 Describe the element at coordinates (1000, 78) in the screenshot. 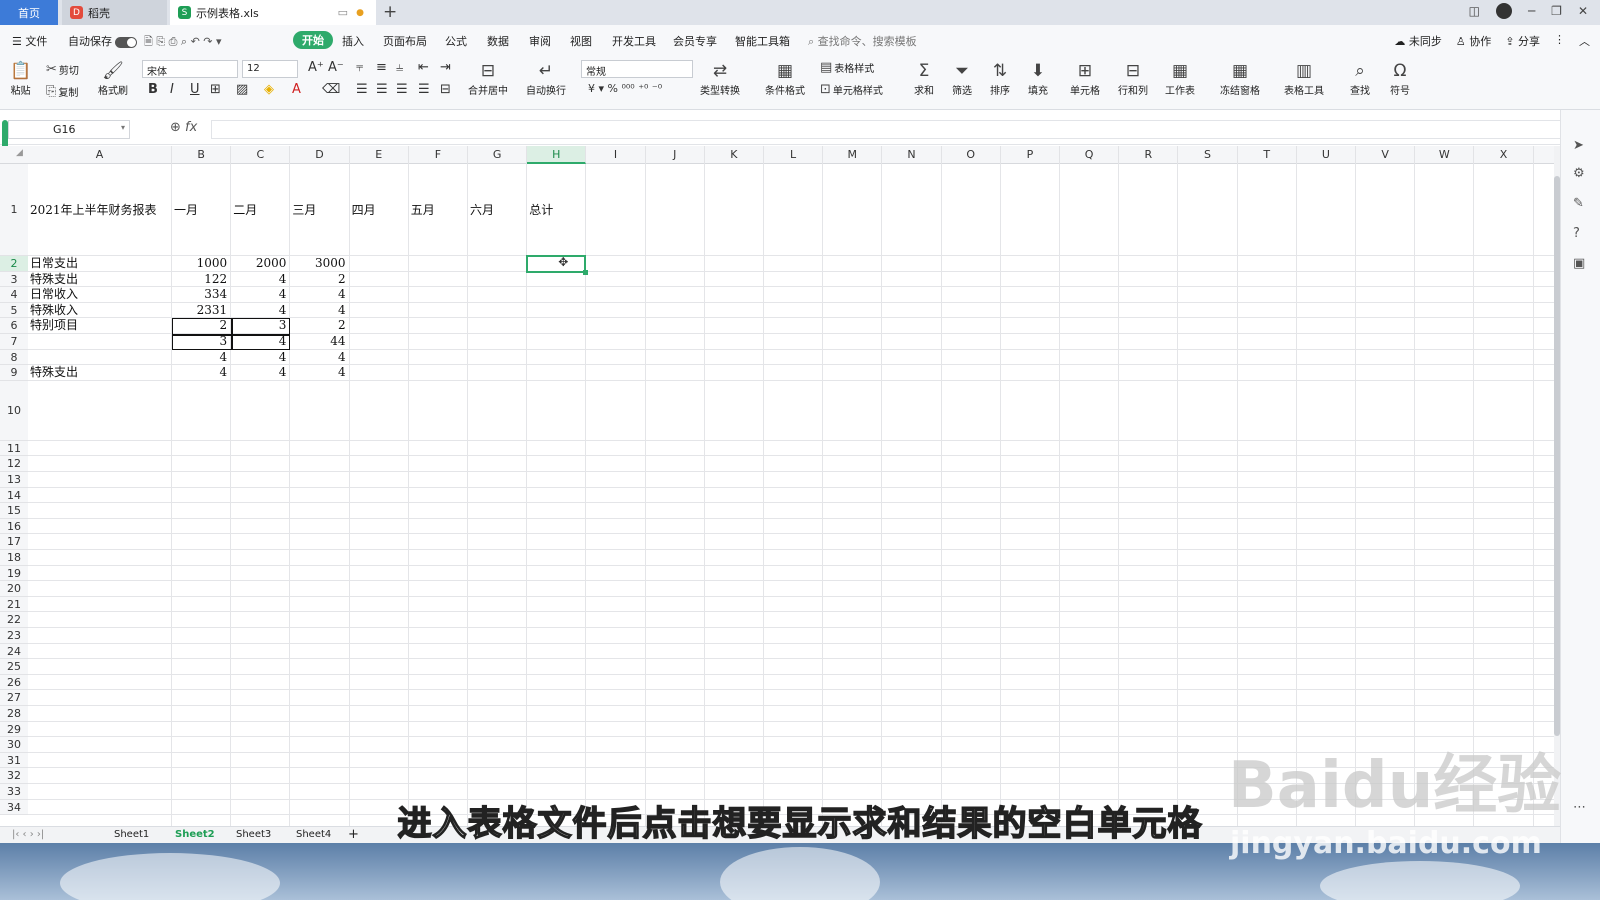

I see `sort-button: ⇅ 排序` at that location.